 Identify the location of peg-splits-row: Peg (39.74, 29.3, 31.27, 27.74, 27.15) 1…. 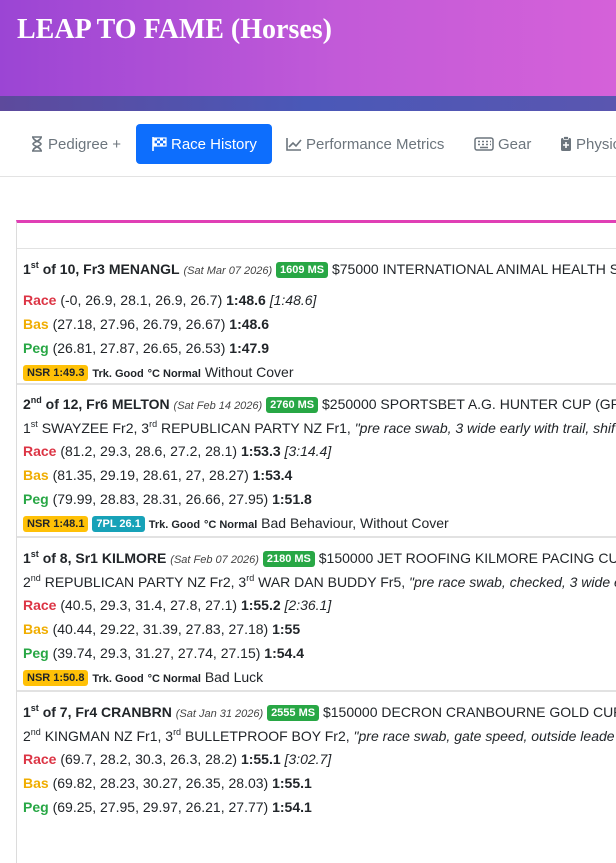
(163, 653).